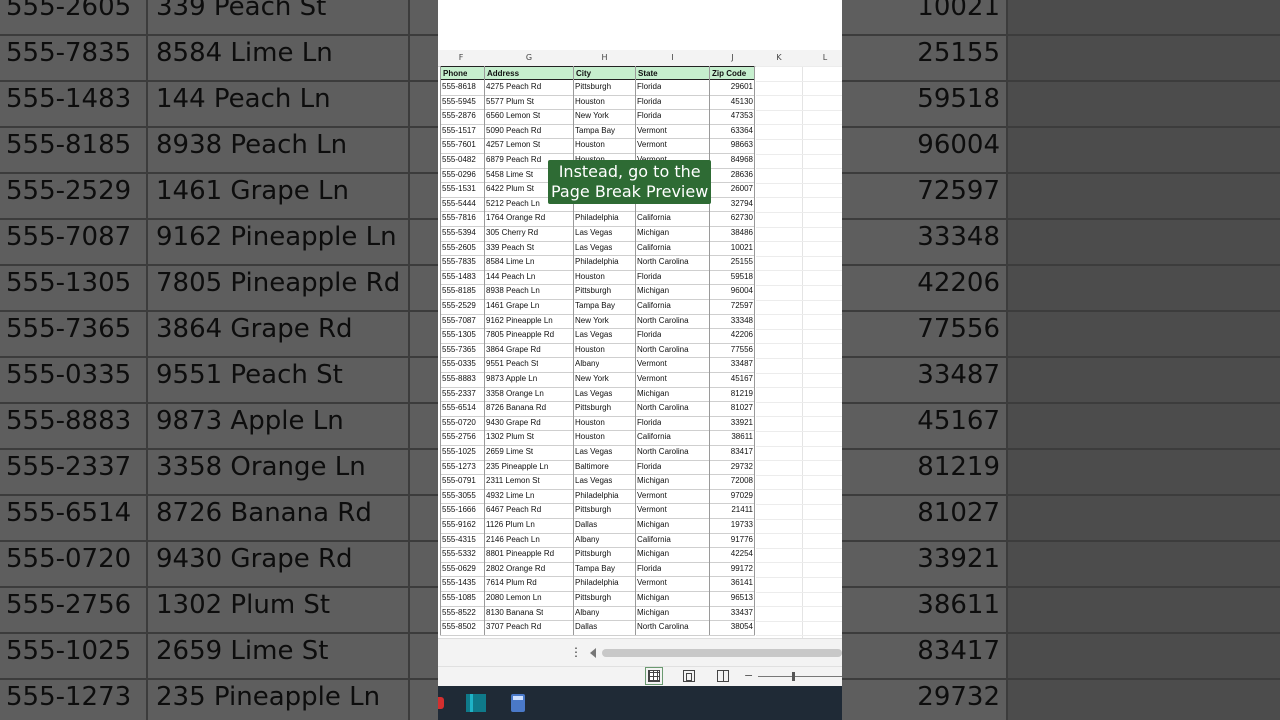  I want to click on phone-cell: 555-9162, so click(459, 525).